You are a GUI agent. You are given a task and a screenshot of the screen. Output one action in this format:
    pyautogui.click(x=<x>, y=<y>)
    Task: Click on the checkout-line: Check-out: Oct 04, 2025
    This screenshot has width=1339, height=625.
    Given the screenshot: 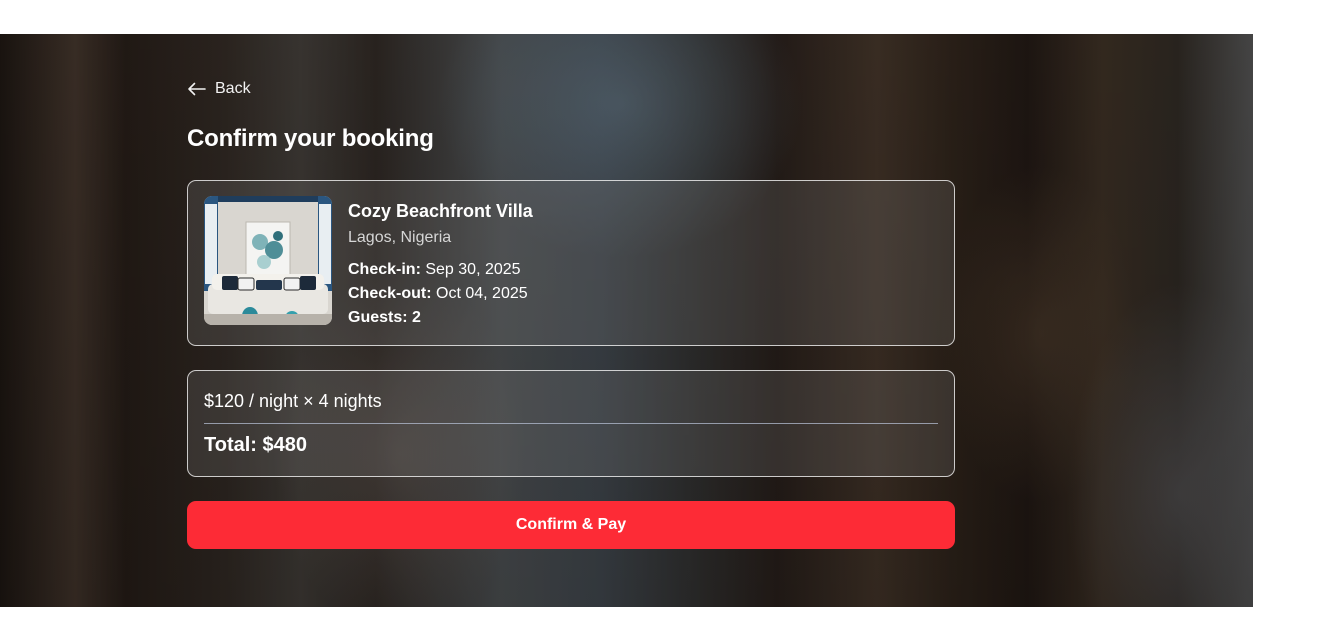 What is the action you would take?
    pyautogui.click(x=438, y=294)
    